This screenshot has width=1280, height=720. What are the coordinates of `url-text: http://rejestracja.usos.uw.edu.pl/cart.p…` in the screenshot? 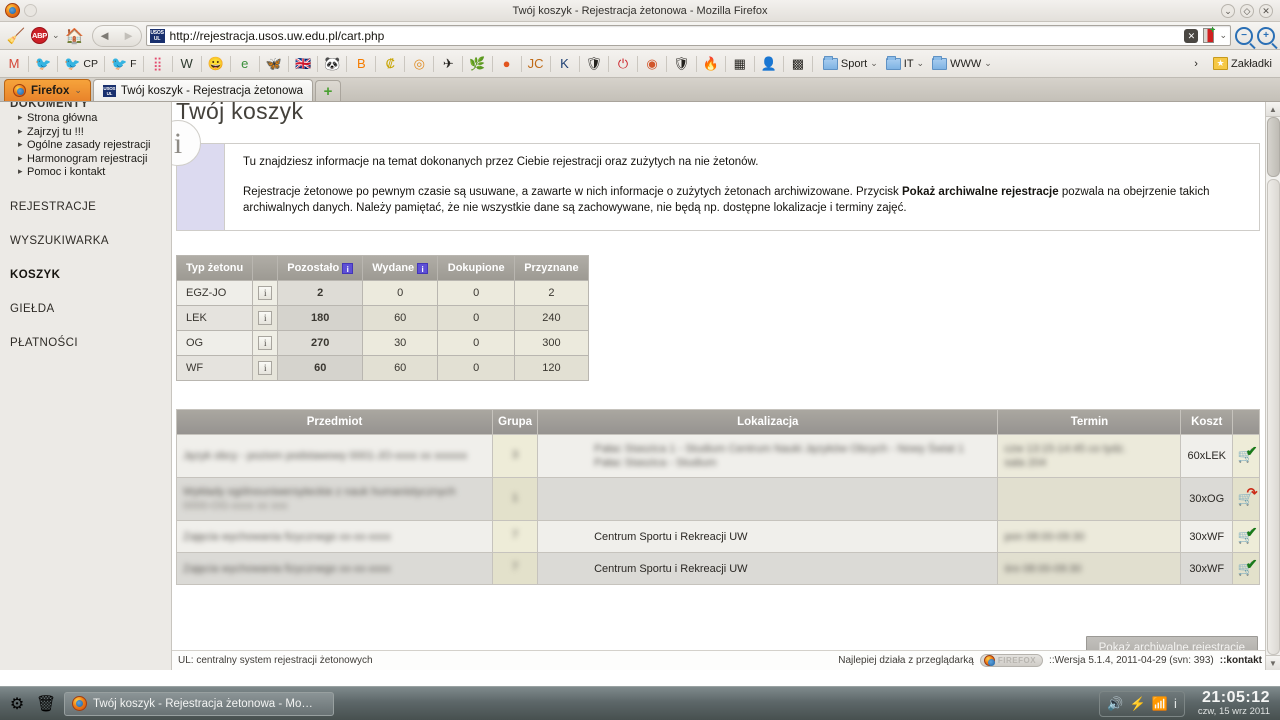 It's located at (675, 36).